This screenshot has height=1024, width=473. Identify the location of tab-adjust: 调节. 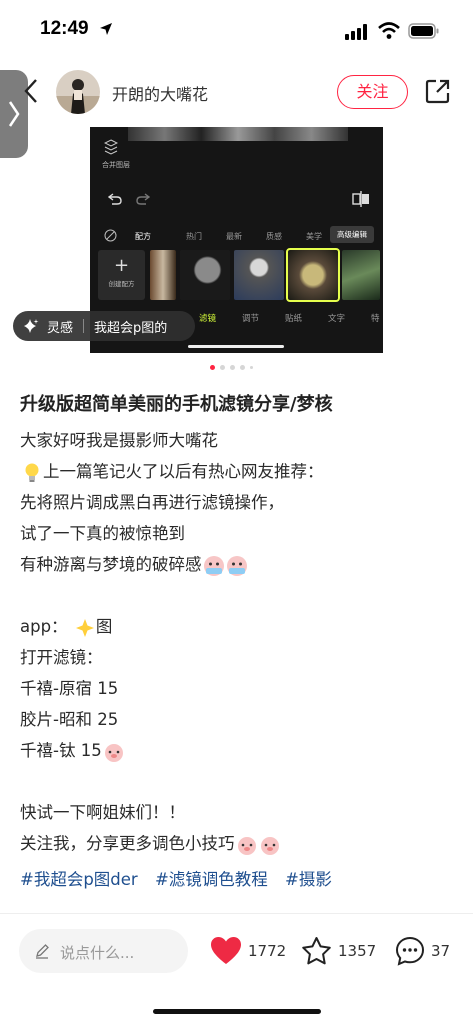
(251, 319).